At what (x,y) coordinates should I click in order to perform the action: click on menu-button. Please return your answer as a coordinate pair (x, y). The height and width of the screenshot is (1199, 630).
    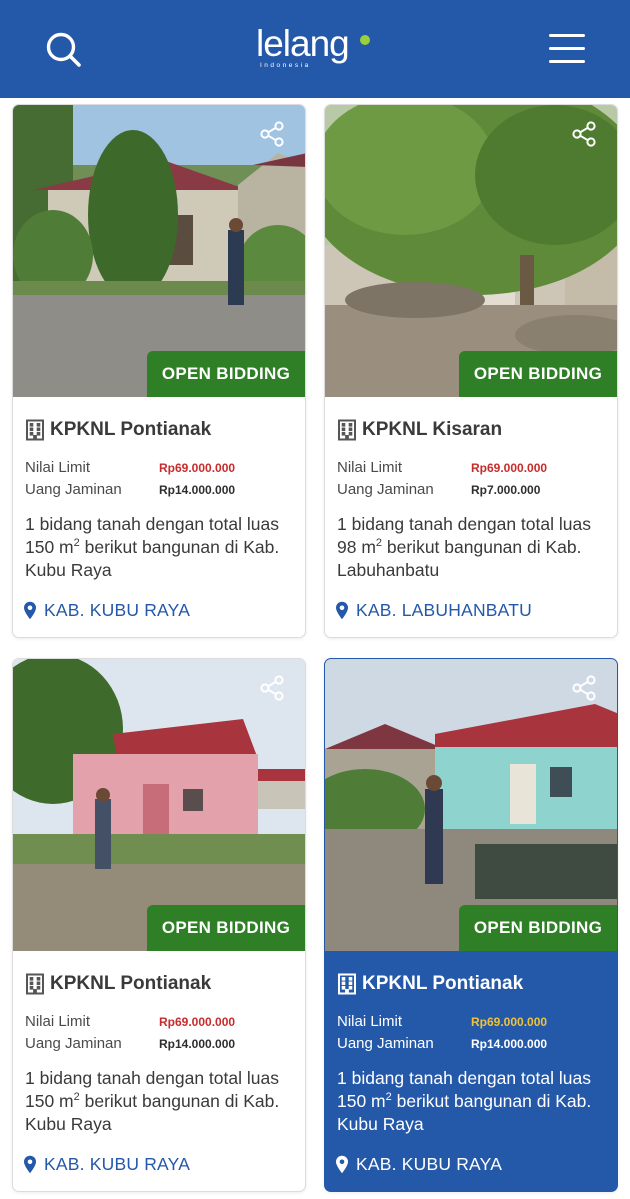
    Looking at the image, I should click on (567, 49).